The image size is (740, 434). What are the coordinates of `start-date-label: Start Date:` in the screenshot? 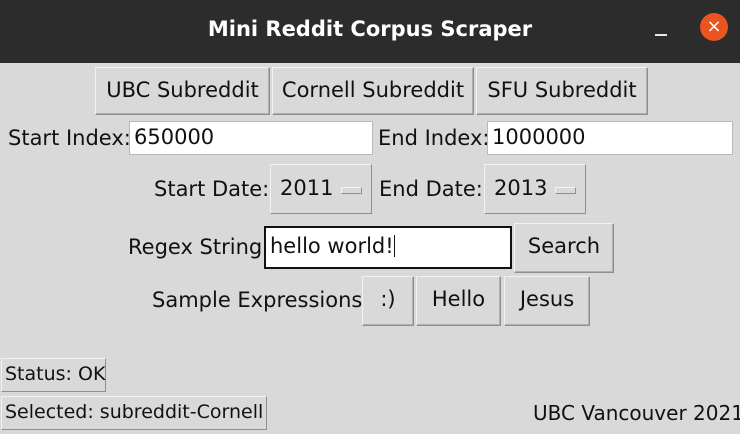 It's located at (212, 189).